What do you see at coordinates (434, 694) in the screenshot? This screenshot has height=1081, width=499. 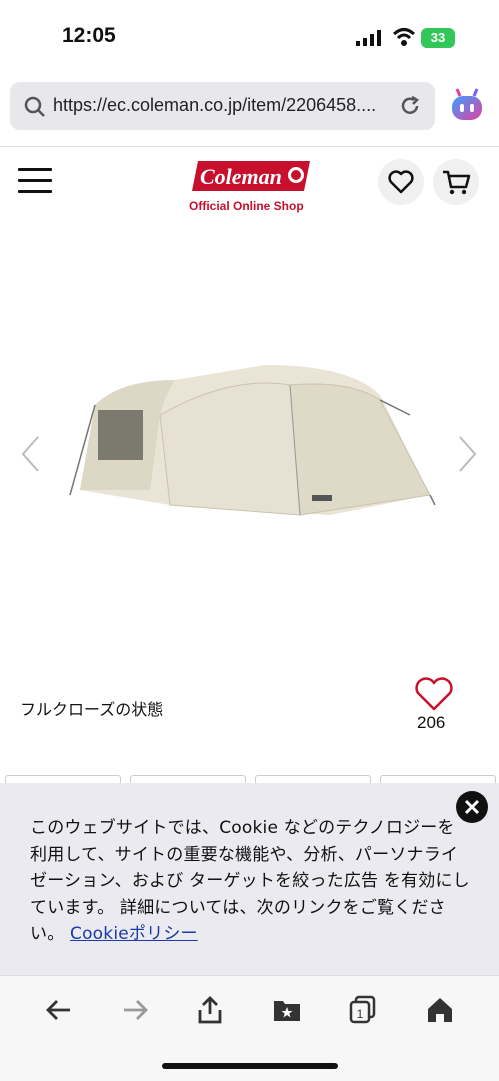 I see `like-heart-icon` at bounding box center [434, 694].